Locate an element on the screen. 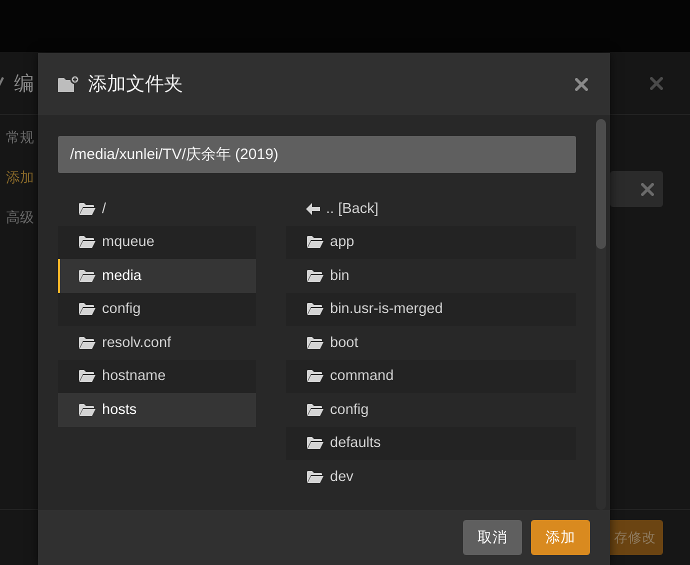 Image resolution: width=690 pixels, height=565 pixels. path-field: /media/xunlei/TV/庆余年 (2019) is located at coordinates (317, 154).